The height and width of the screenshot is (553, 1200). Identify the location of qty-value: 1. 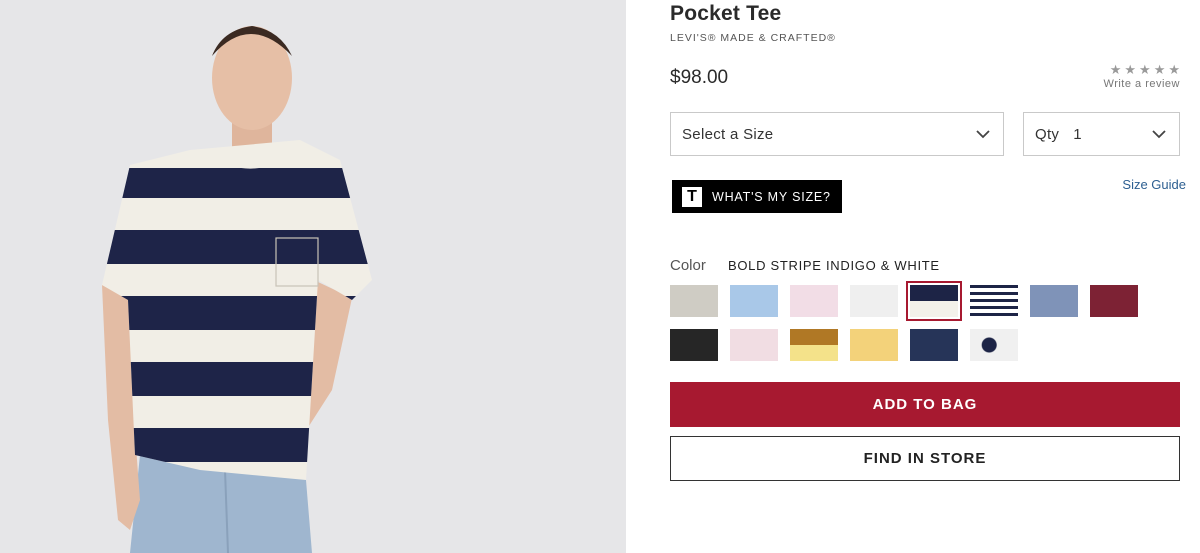
(1077, 134).